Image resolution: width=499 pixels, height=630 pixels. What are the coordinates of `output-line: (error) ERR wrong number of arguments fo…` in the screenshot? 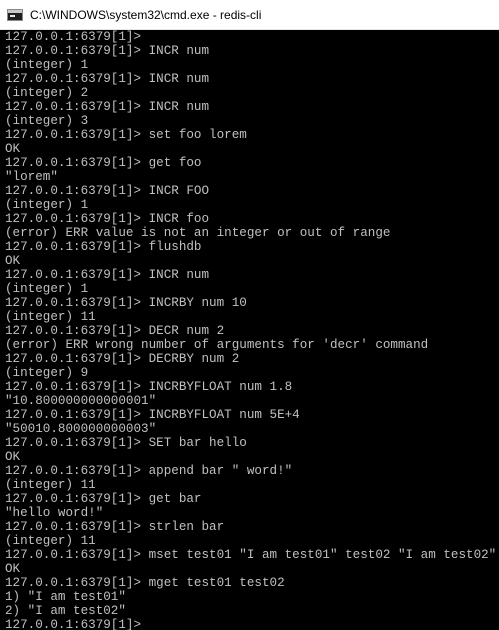 It's located at (217, 345).